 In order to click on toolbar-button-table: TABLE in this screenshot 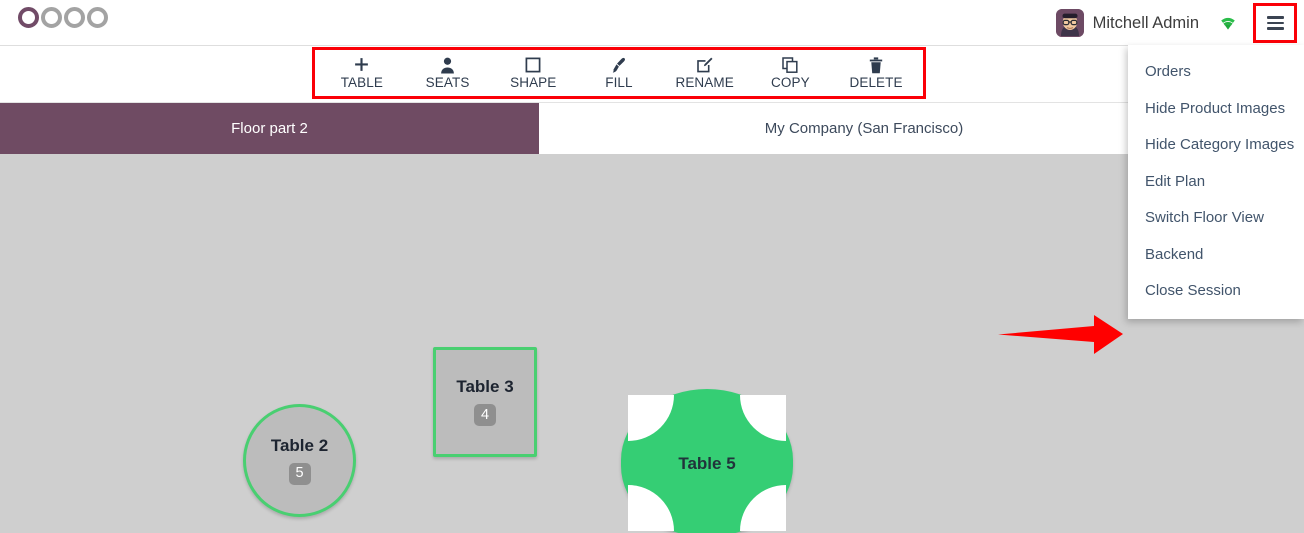, I will do `click(362, 73)`.